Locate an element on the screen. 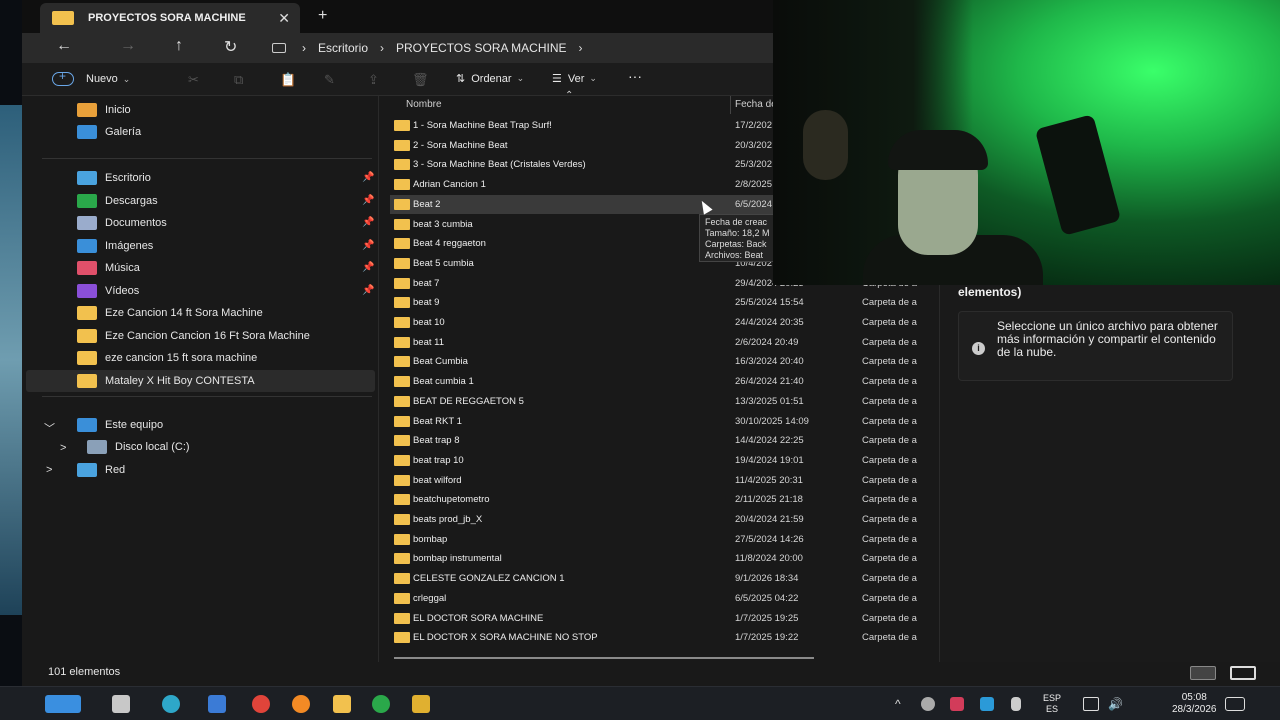  new-tab-button: + is located at coordinates (322, 16).